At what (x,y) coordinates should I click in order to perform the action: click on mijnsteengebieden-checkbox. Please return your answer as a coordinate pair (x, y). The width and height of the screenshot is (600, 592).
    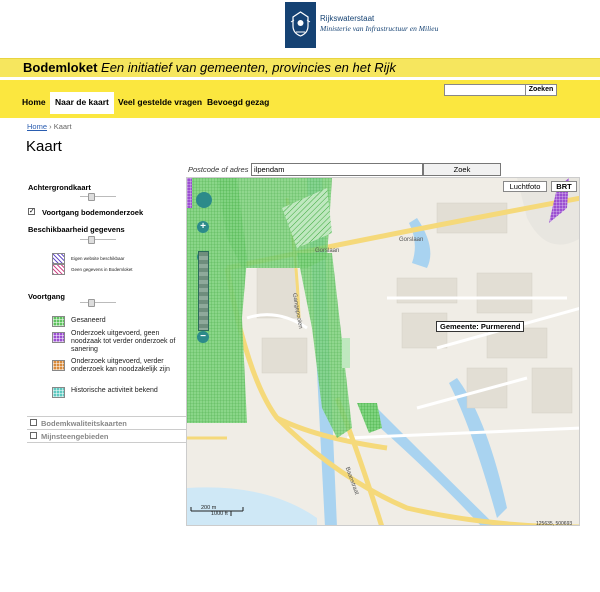
    Looking at the image, I should click on (33, 435).